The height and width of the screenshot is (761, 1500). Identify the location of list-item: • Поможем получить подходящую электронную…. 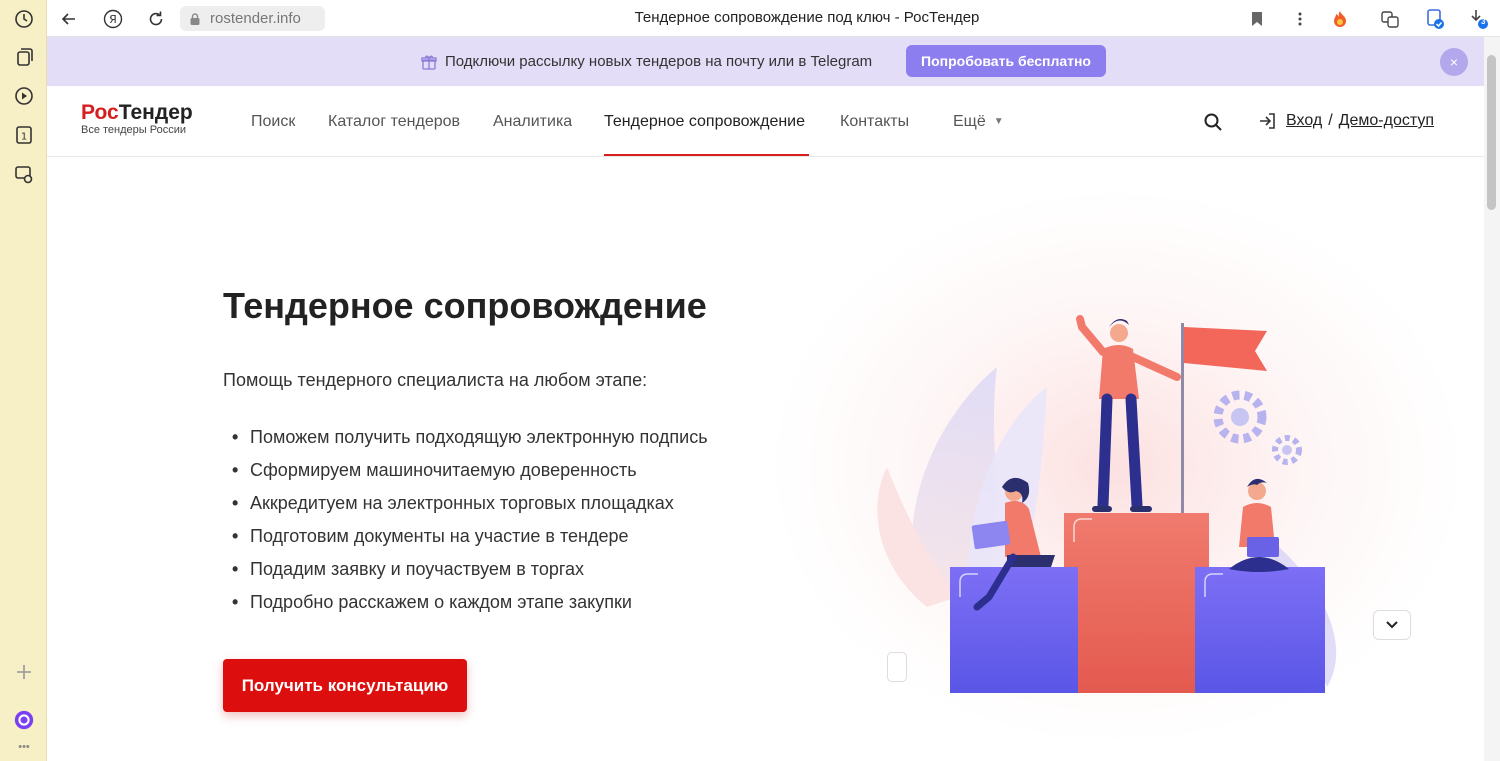
(470, 437).